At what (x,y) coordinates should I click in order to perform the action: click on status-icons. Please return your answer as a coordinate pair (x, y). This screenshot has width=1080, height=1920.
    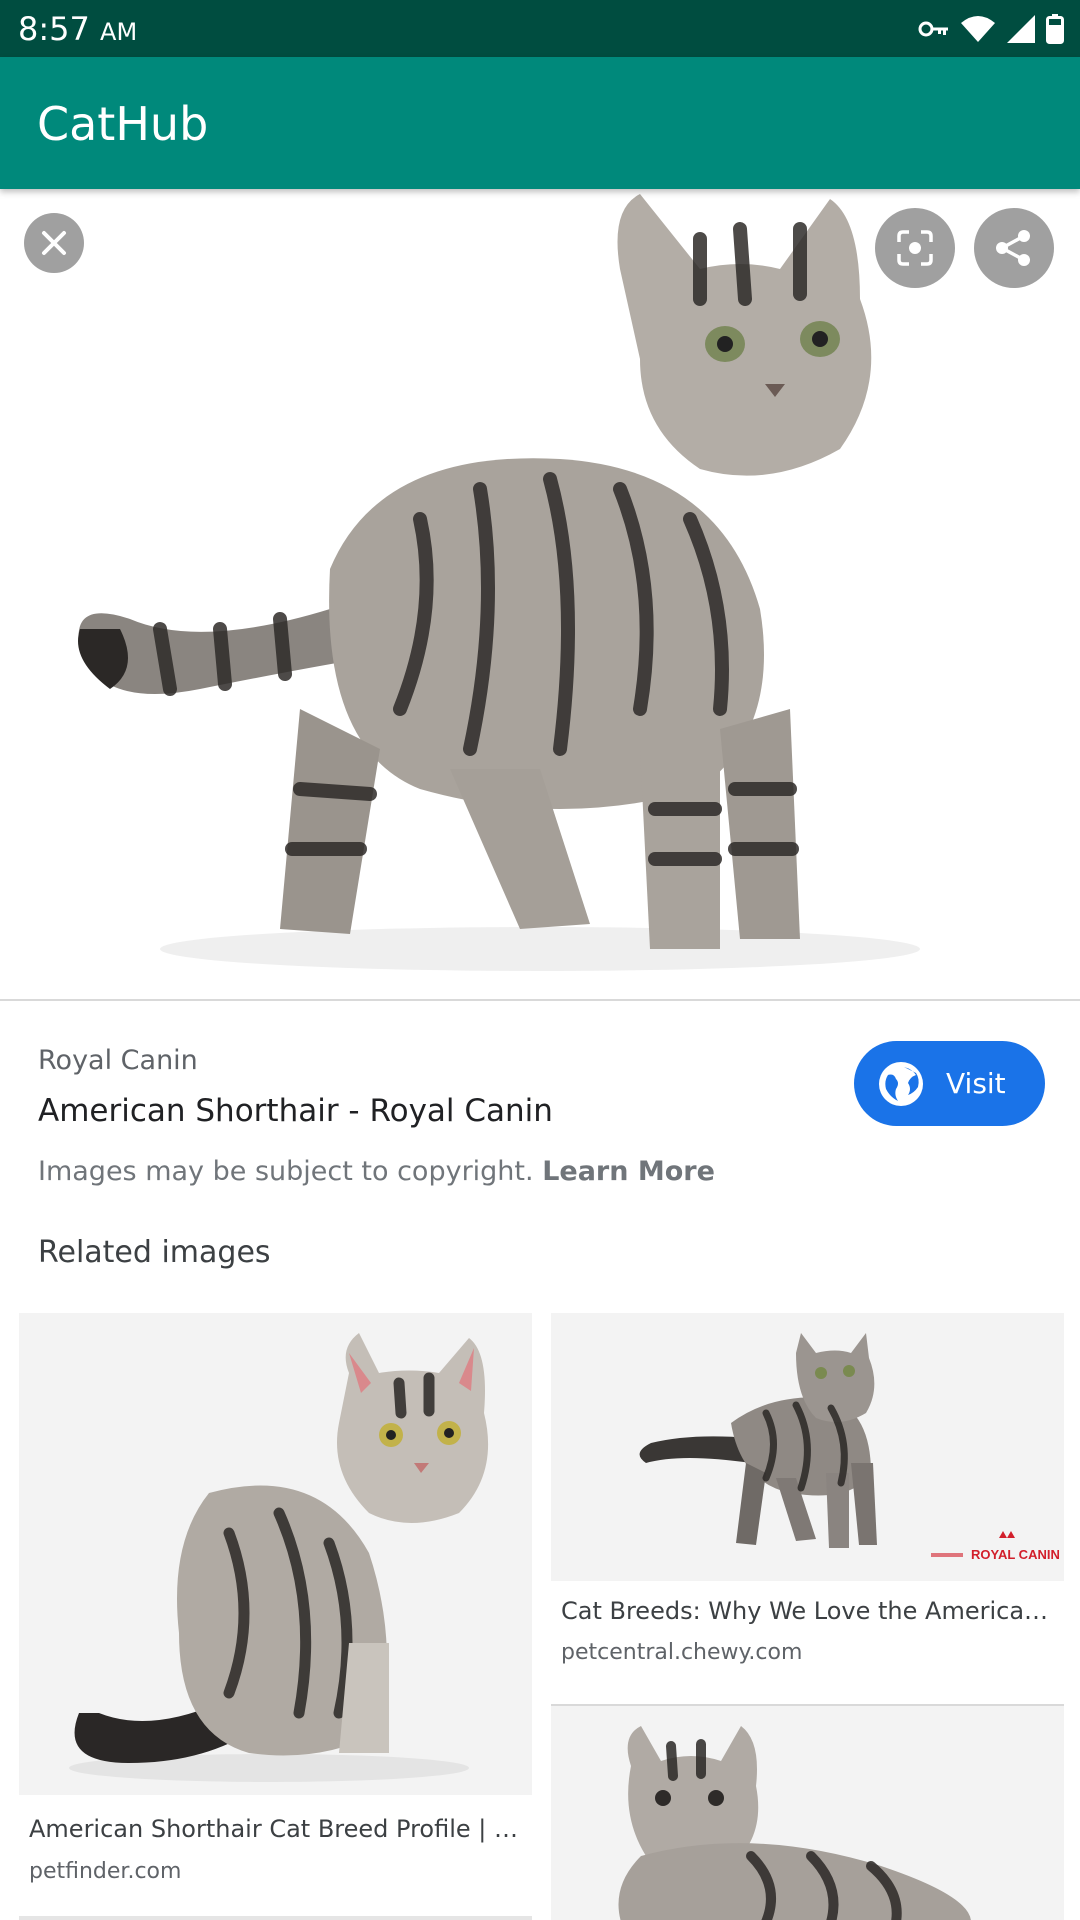
    Looking at the image, I should click on (991, 29).